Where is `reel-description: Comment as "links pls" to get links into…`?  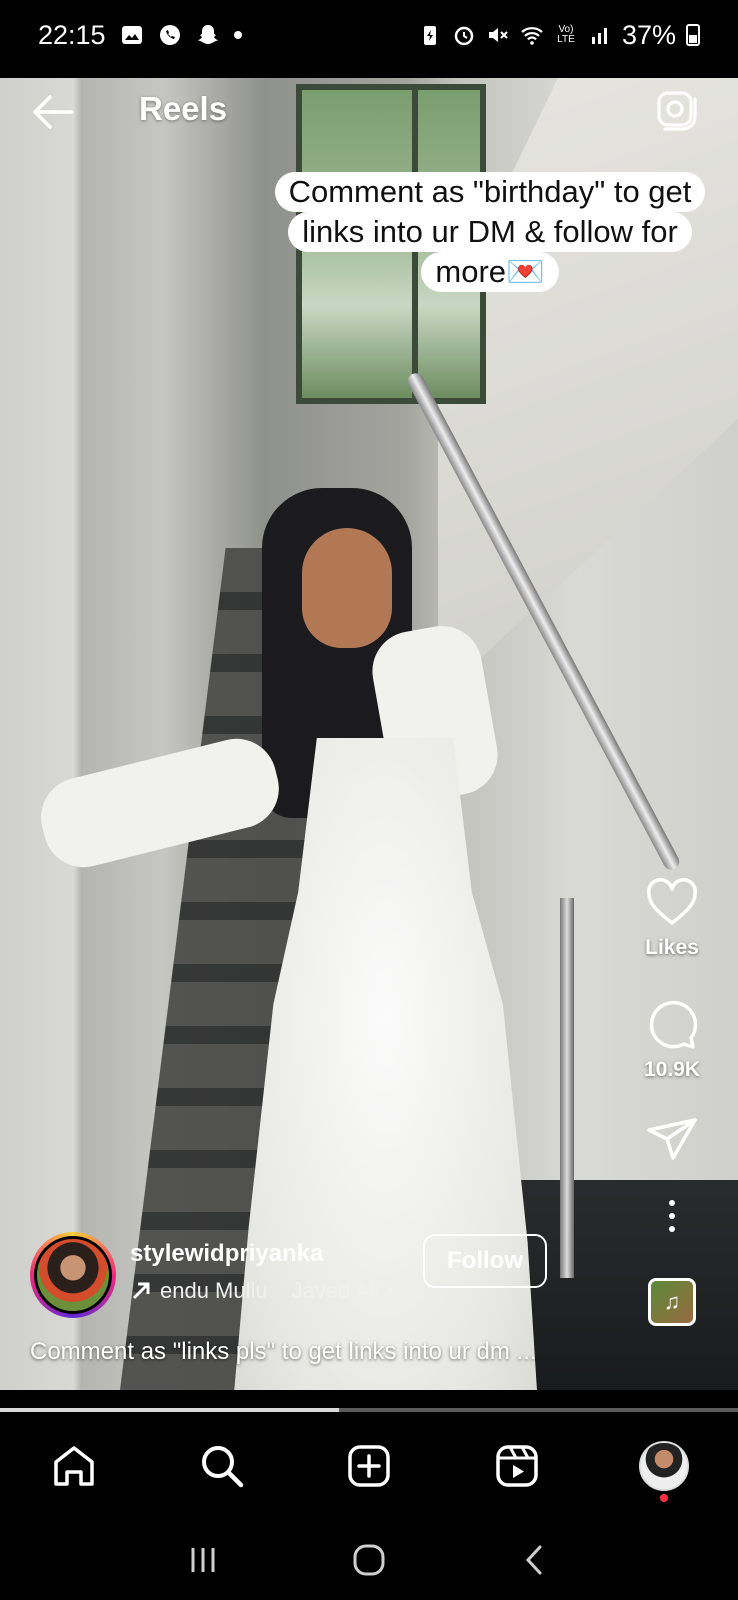 reel-description: Comment as "links pls" to get links into… is located at coordinates (283, 1352).